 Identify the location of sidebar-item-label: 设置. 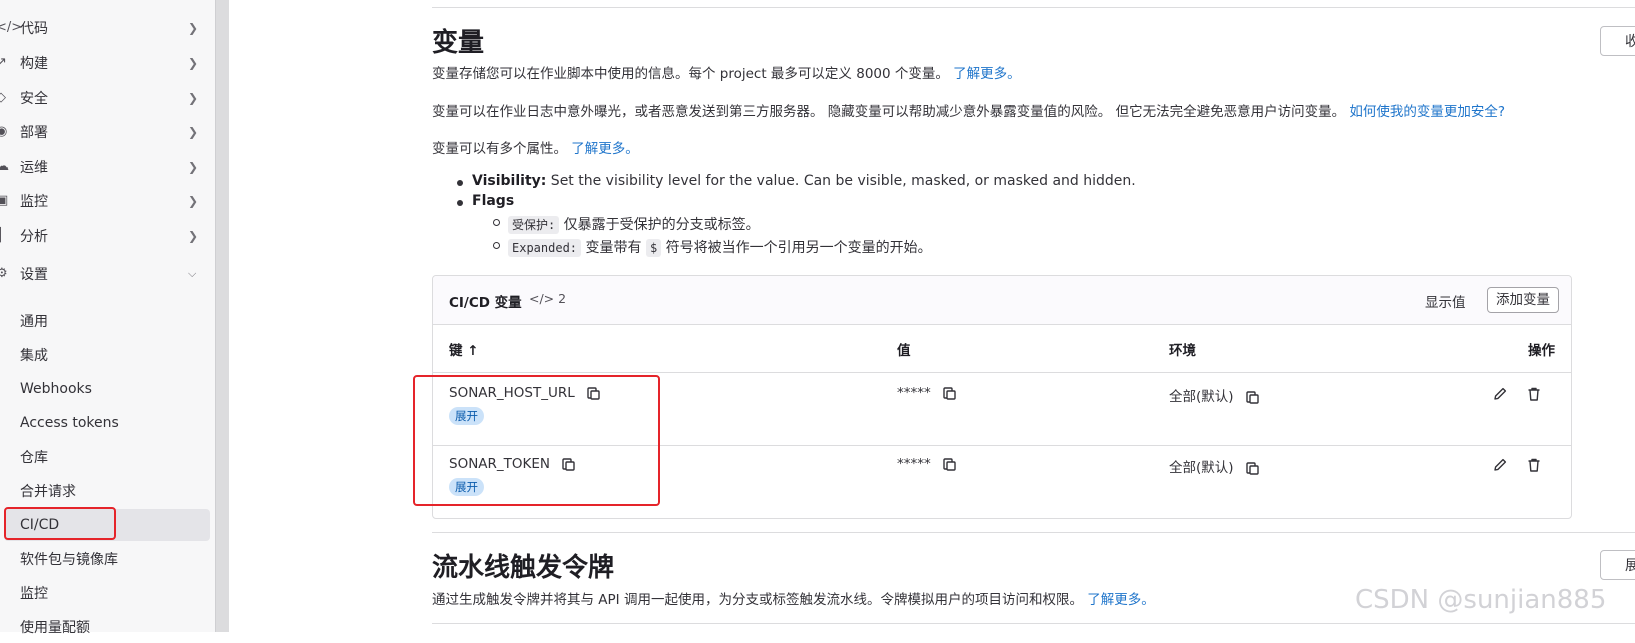
(34, 275).